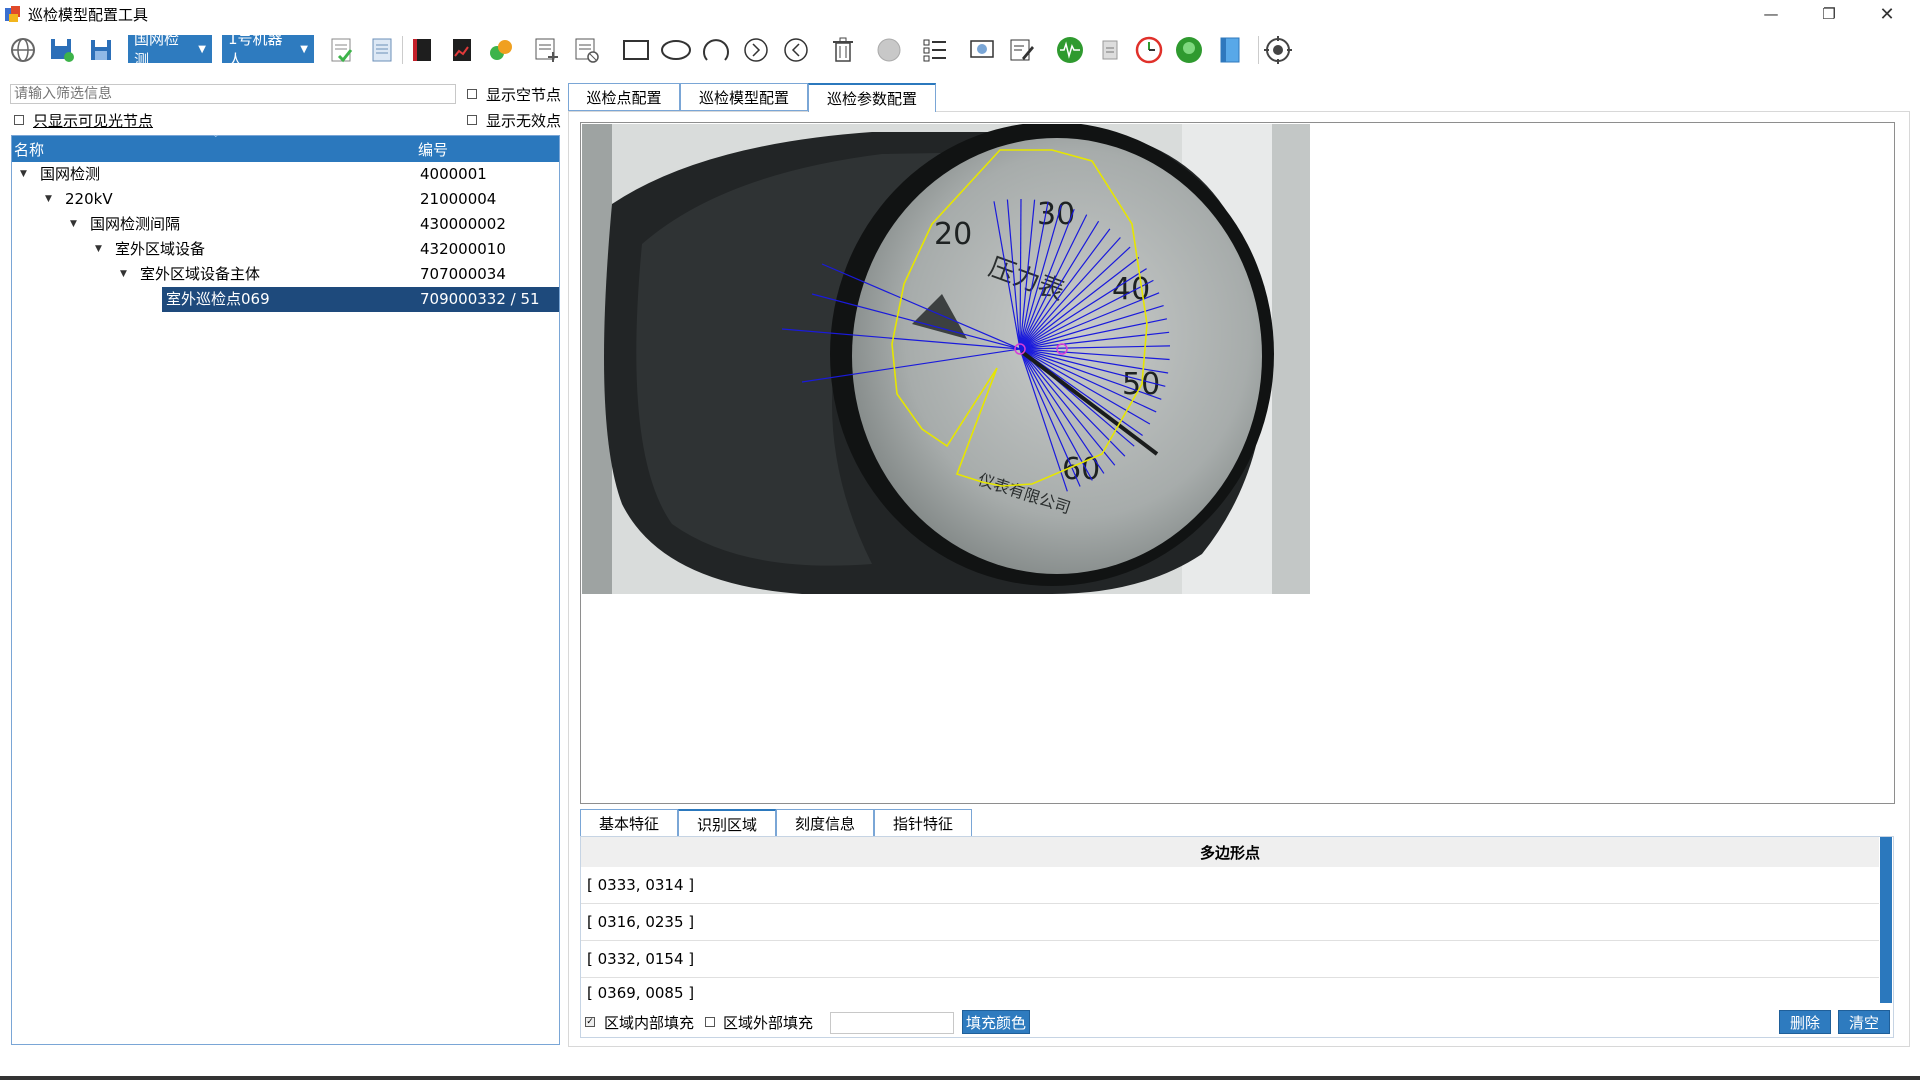 This screenshot has height=1080, width=1920. What do you see at coordinates (710, 1022) in the screenshot?
I see `fill-outside-checkbox` at bounding box center [710, 1022].